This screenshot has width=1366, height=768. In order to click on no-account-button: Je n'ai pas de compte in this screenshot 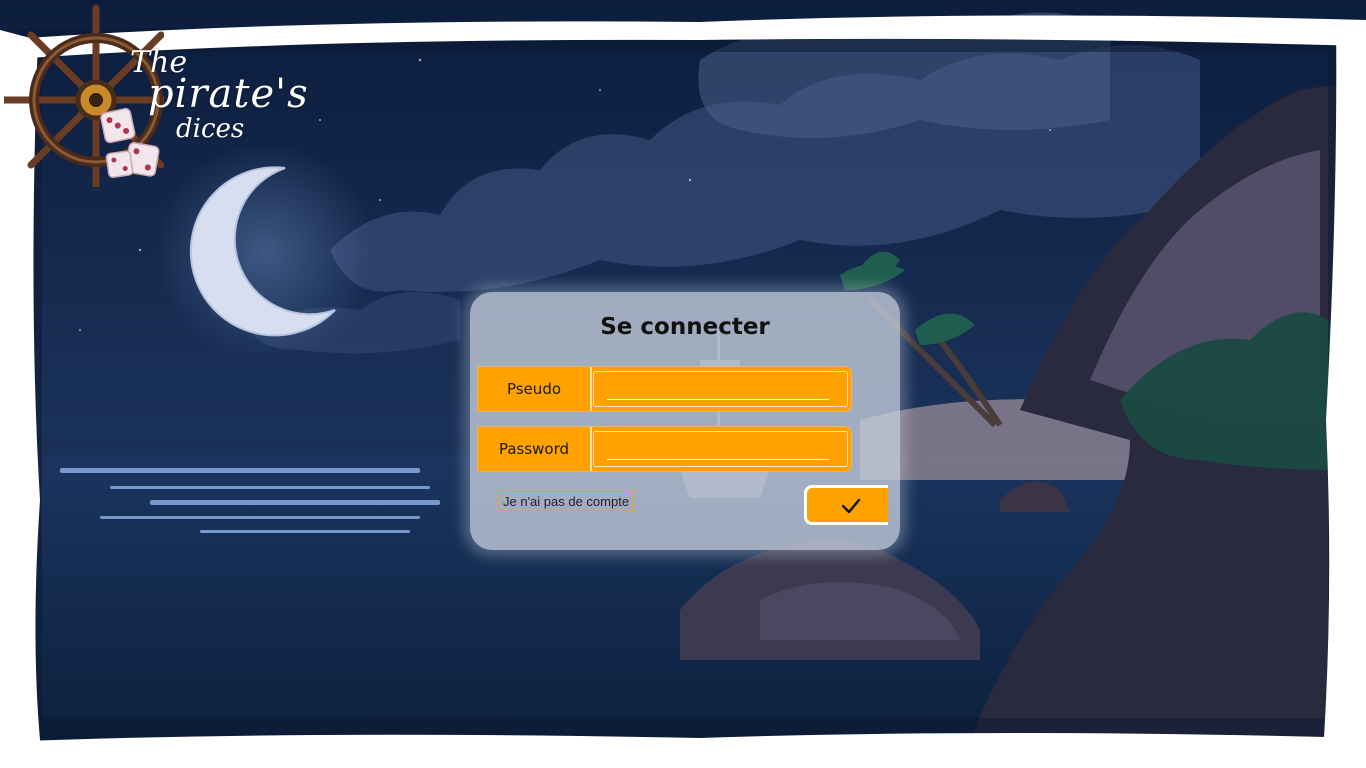, I will do `click(566, 501)`.